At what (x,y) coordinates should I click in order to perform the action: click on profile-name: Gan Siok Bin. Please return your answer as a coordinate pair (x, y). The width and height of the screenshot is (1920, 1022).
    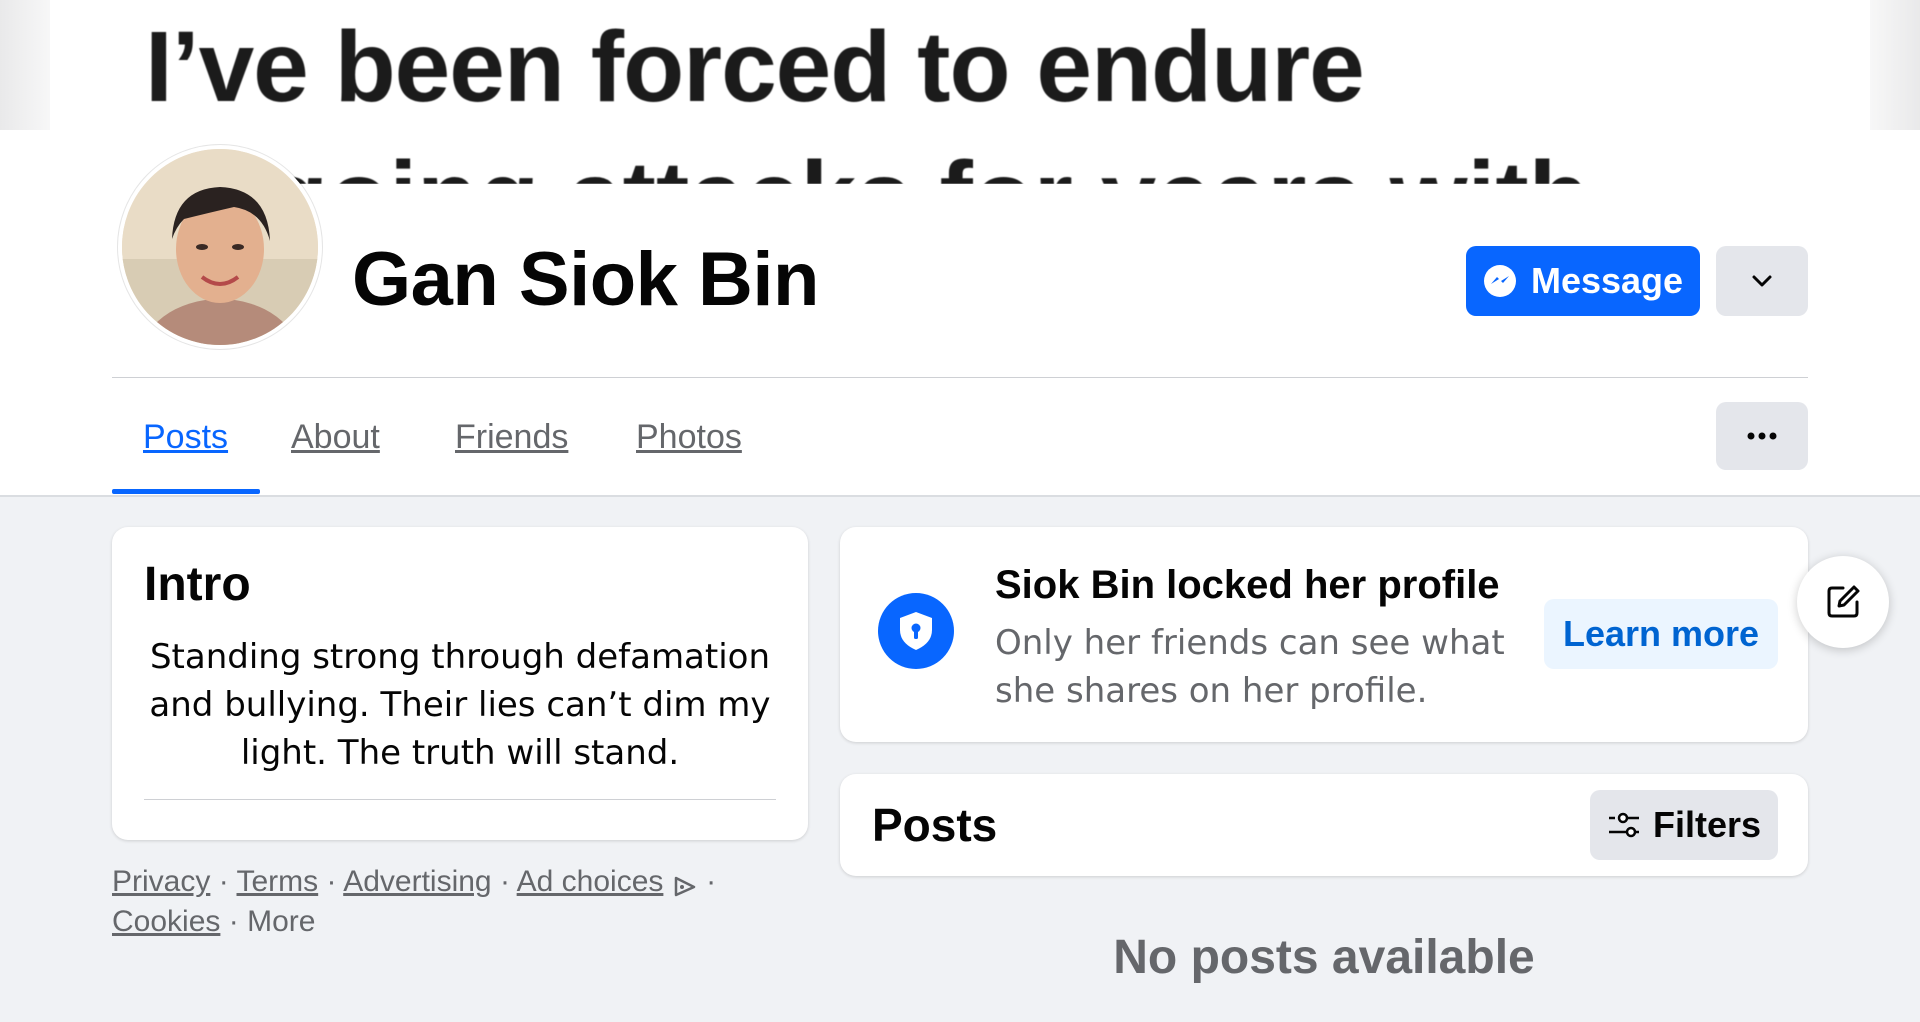
    Looking at the image, I should click on (585, 279).